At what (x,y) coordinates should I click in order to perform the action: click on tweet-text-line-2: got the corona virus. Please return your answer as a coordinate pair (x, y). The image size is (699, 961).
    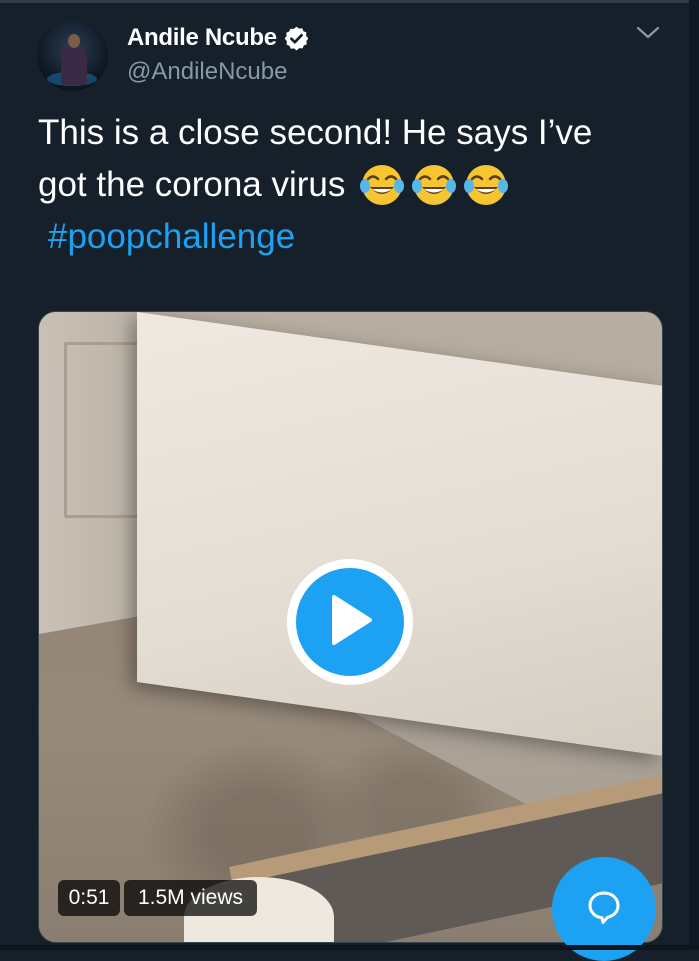
    Looking at the image, I should click on (358, 185).